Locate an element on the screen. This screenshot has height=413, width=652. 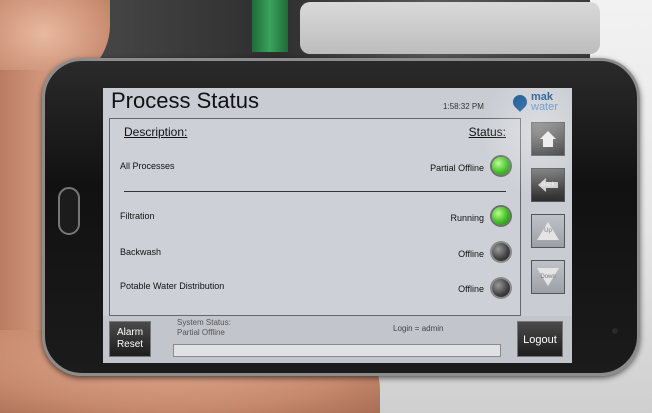
logo-text-water: water is located at coordinates (544, 107).